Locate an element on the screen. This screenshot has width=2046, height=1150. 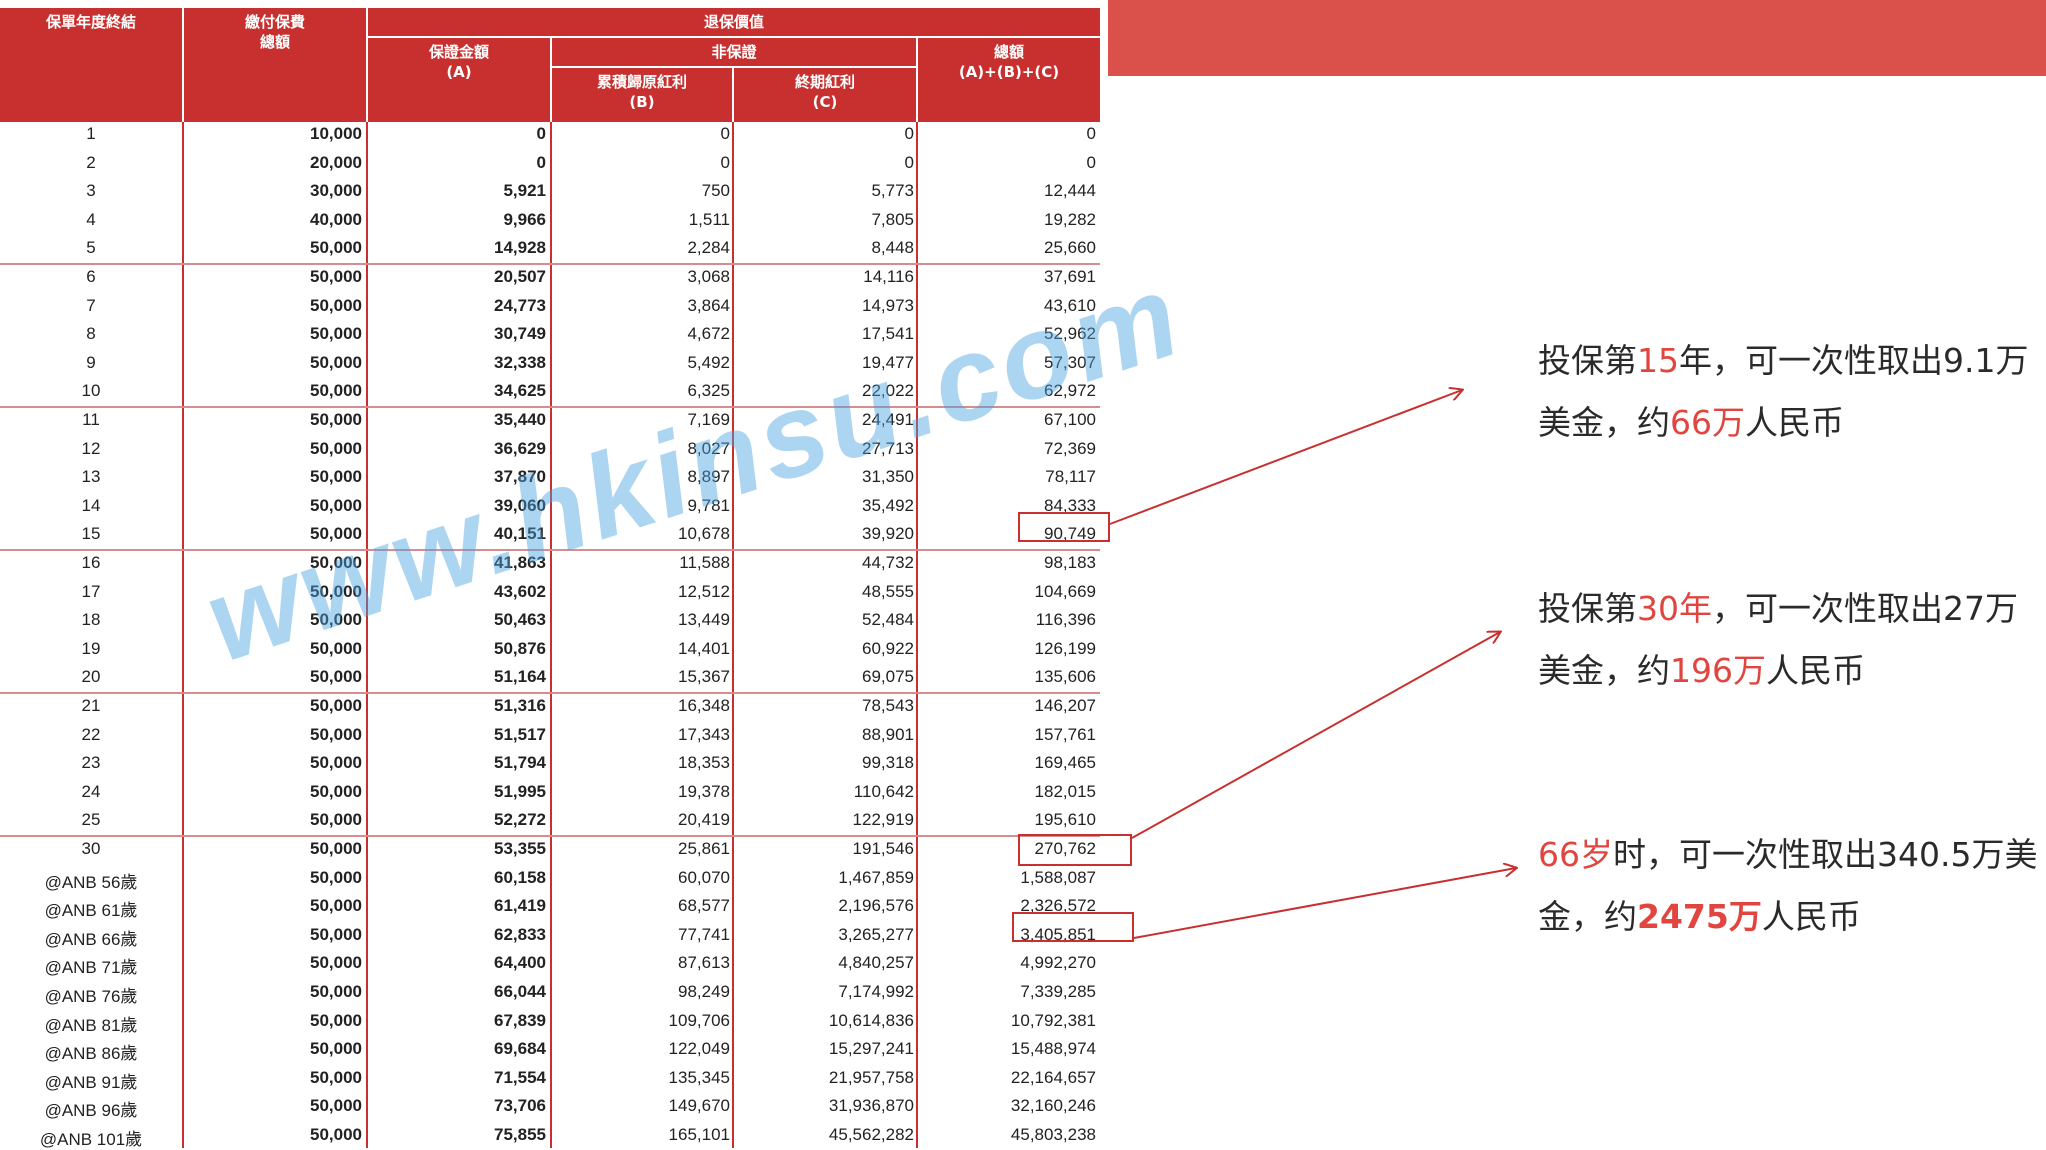
note-text: 196万 is located at coordinates (1718, 670).